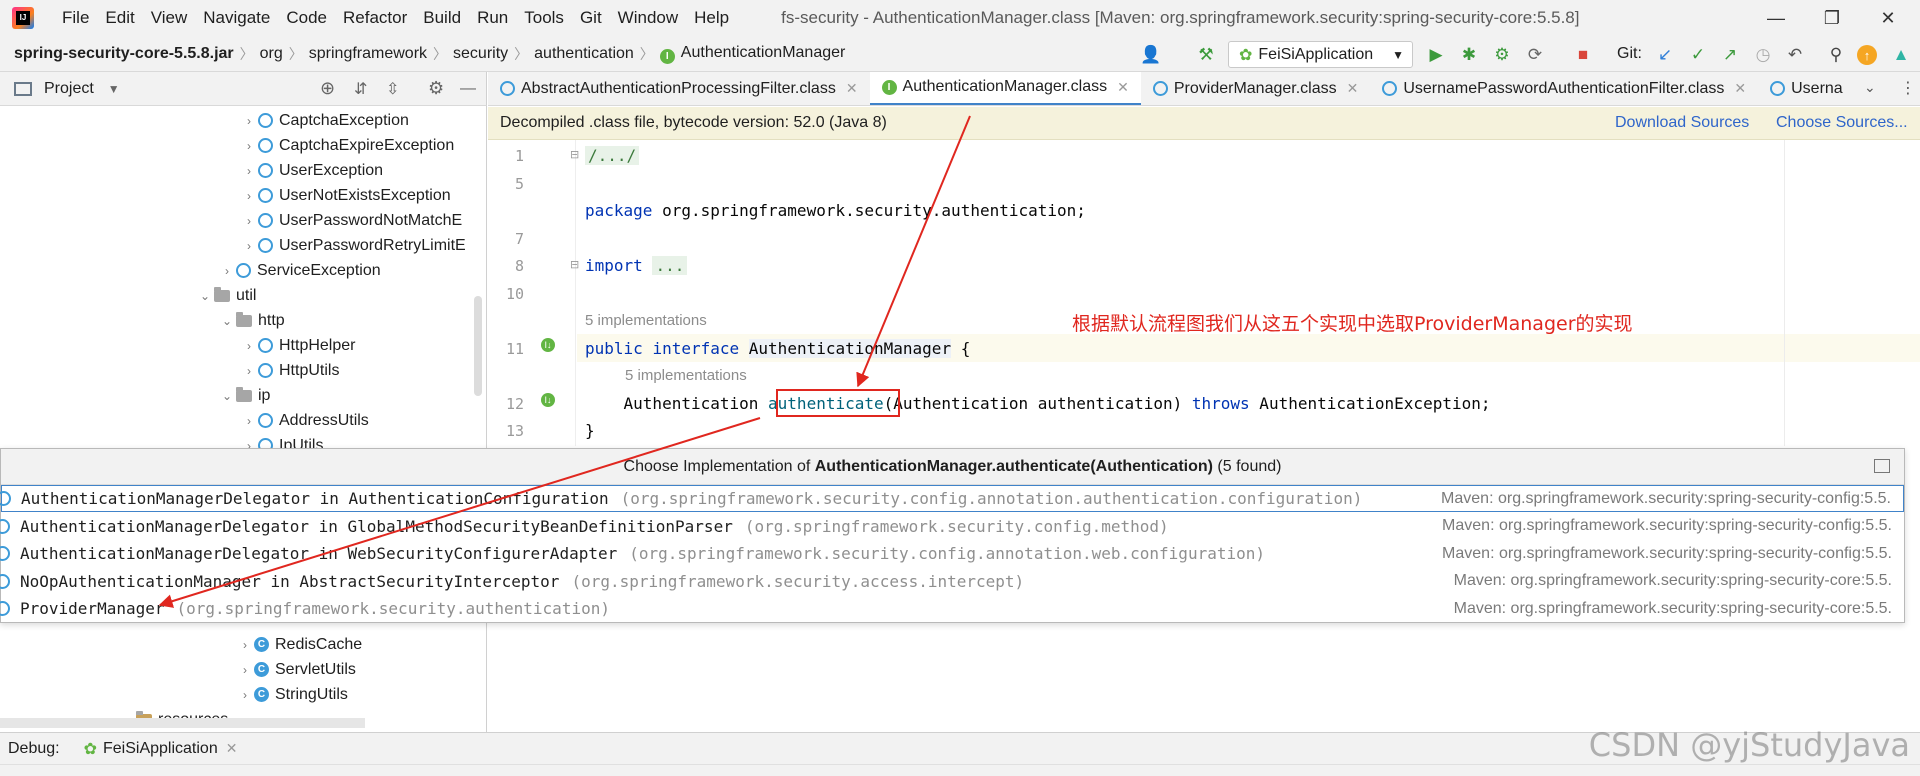 The width and height of the screenshot is (1920, 776). I want to click on watermark: CSDN @yjStudyJava, so click(1749, 745).